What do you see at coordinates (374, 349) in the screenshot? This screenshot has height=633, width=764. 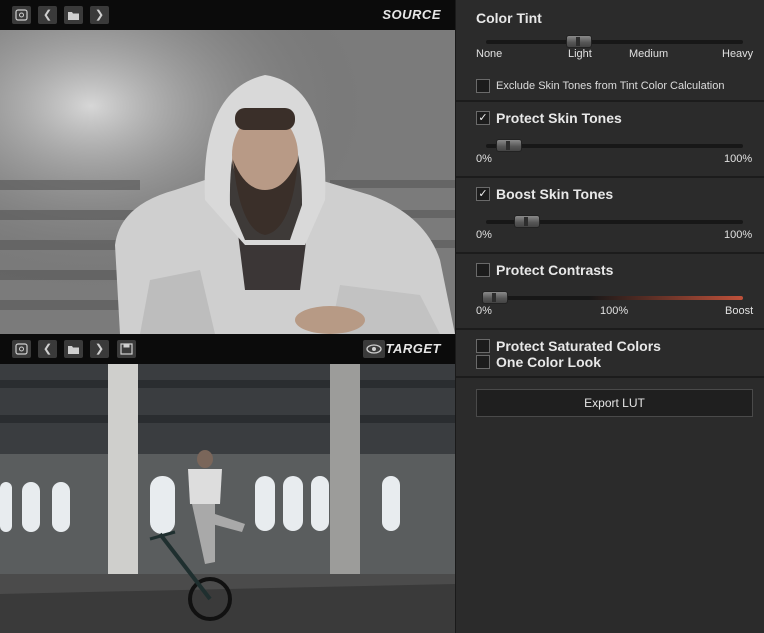 I see `eye-icon` at bounding box center [374, 349].